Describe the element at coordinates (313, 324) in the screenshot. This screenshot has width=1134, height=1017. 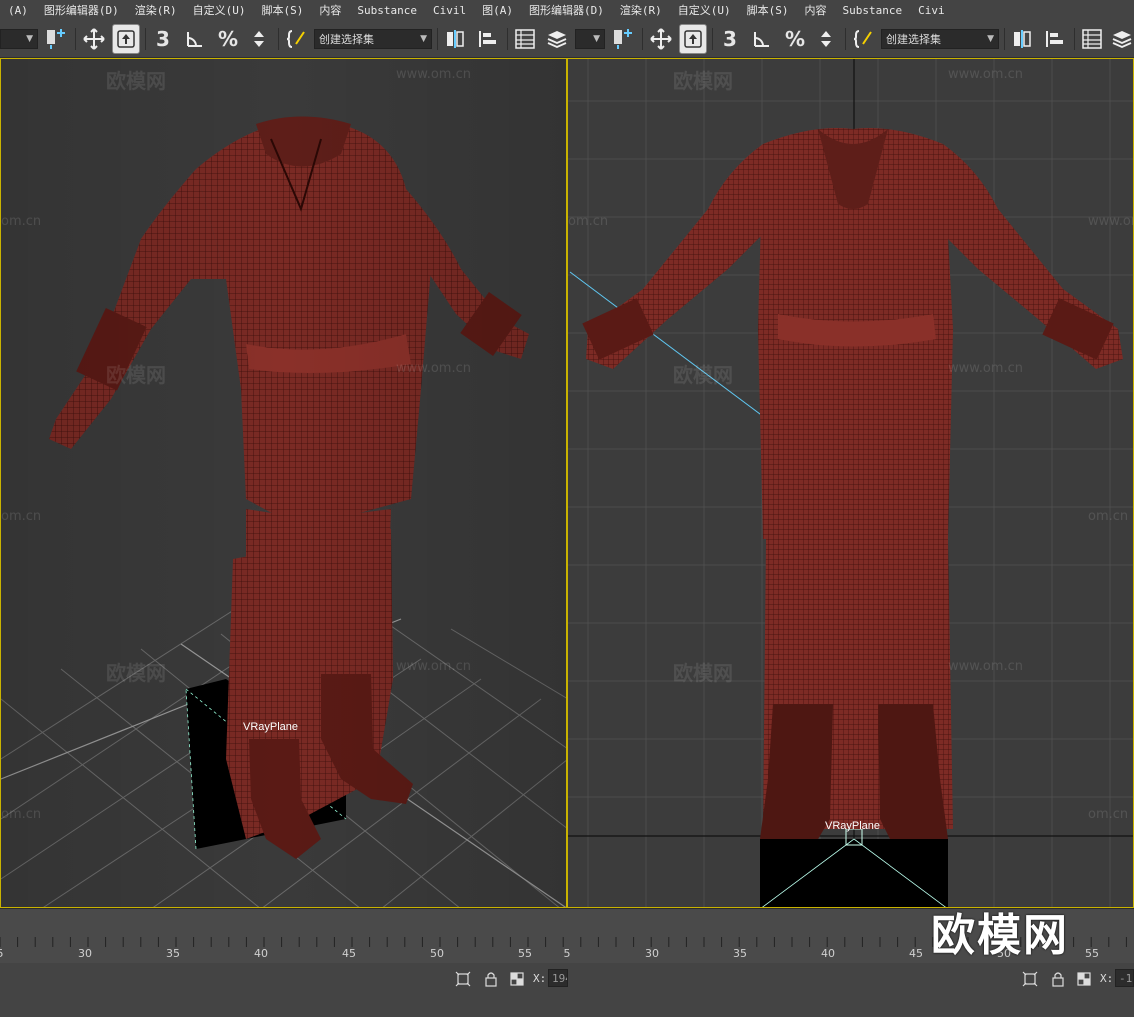
I see `garment-torso` at that location.